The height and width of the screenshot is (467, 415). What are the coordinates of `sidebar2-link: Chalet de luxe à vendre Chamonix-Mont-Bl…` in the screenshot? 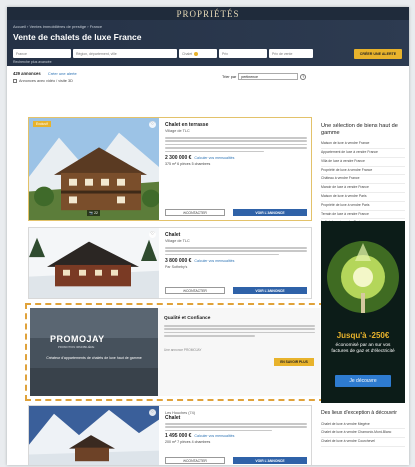 It's located at (363, 434).